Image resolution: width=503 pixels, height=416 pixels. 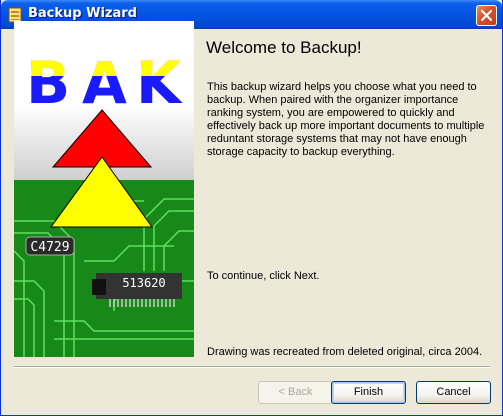 I want to click on page-title: Welcome to Backup!, so click(x=284, y=47).